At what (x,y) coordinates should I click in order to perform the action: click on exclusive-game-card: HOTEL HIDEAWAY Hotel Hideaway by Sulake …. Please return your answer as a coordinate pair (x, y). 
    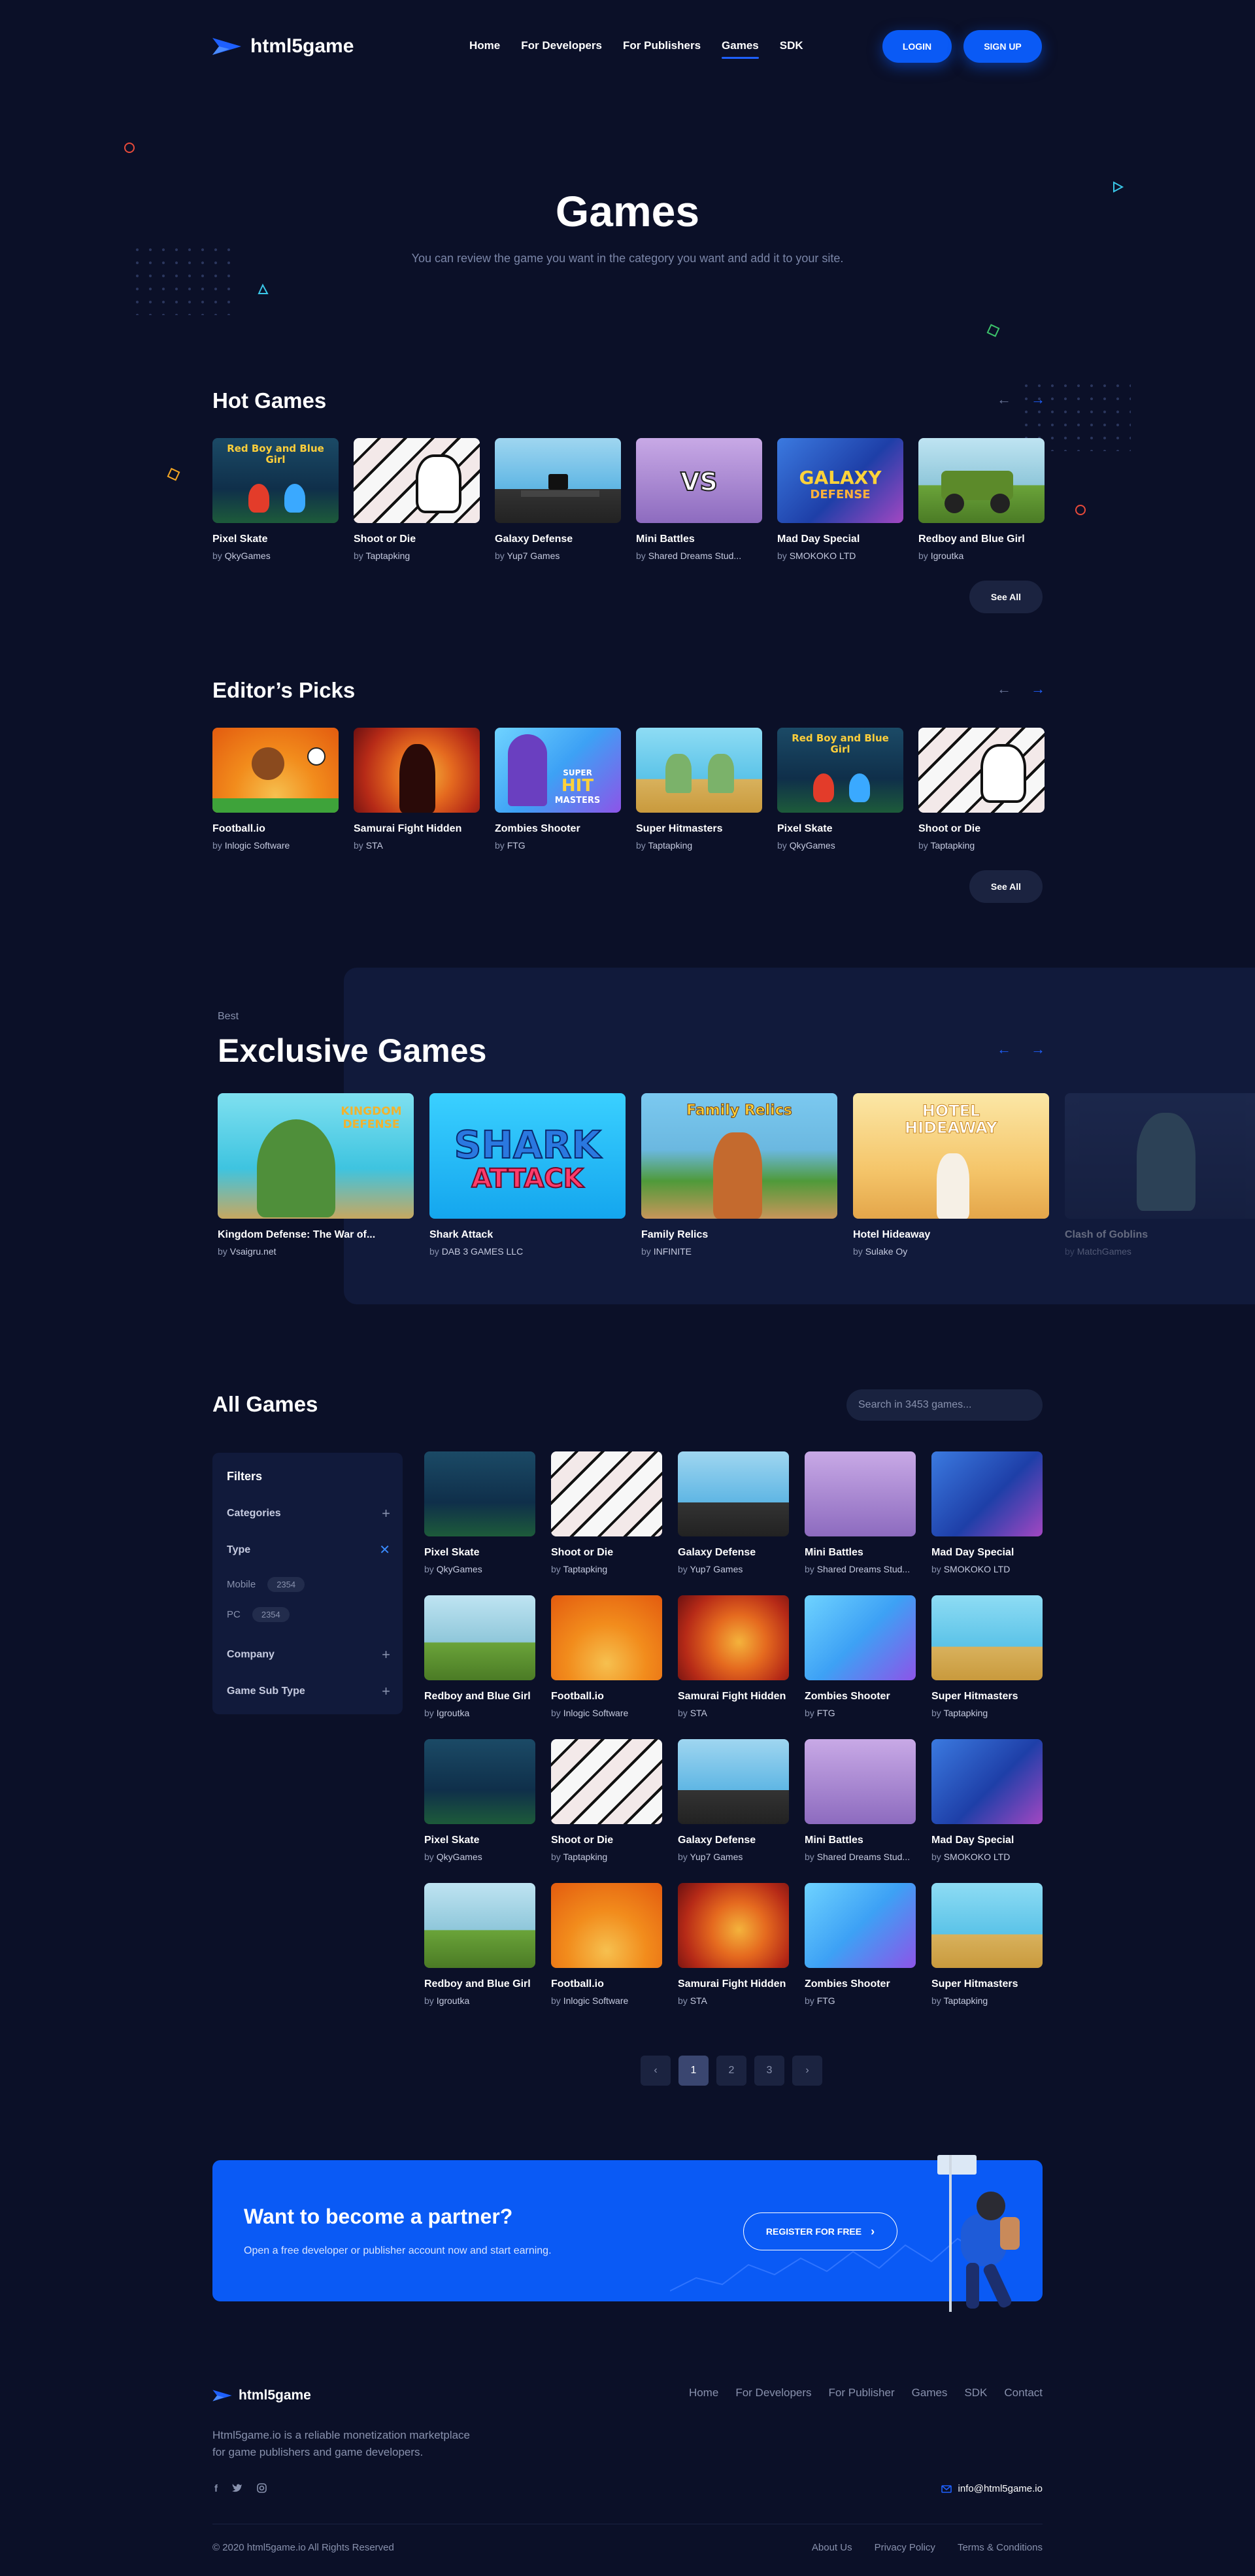
    Looking at the image, I should click on (951, 1175).